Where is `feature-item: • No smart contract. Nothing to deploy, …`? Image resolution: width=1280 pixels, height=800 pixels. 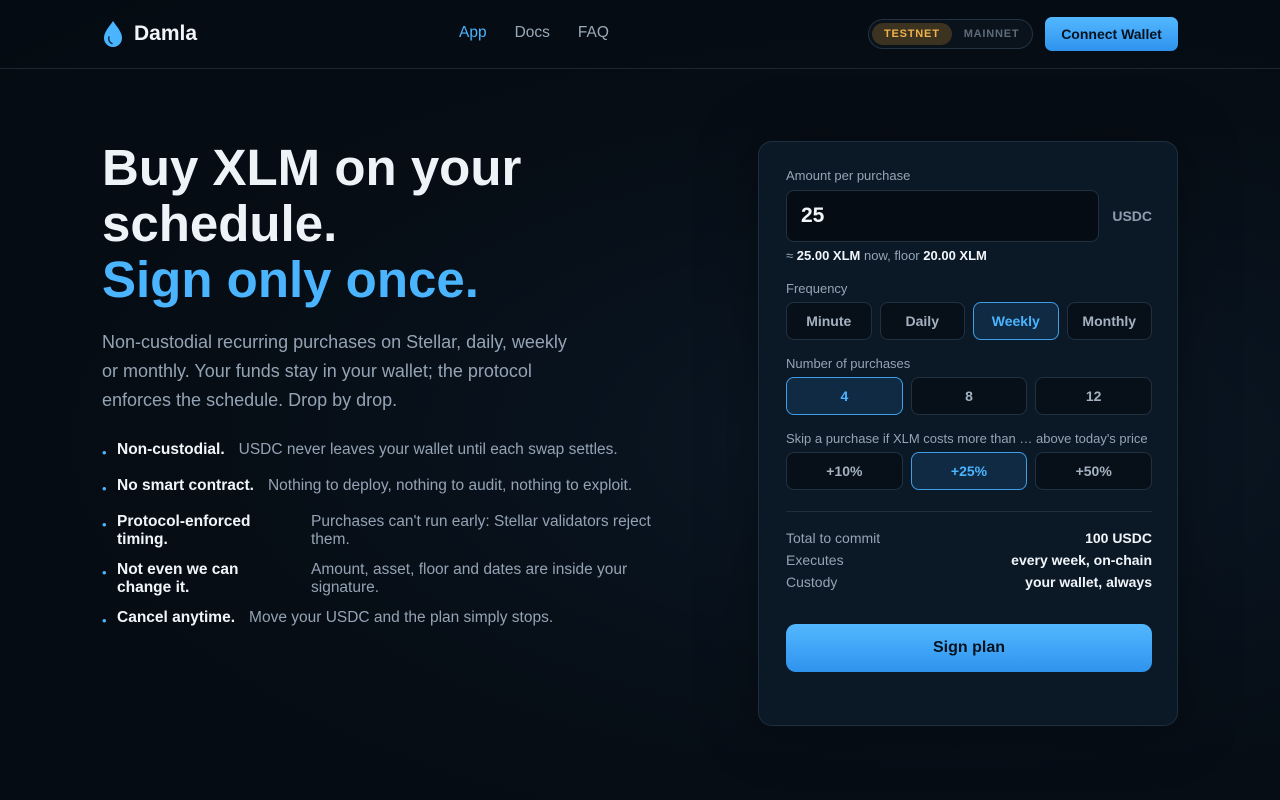 feature-item: • No smart contract. Nothing to deploy, … is located at coordinates (382, 489).